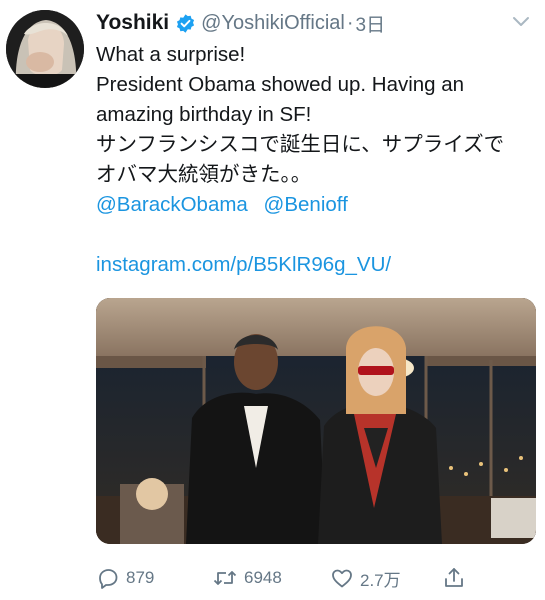 The image size is (545, 600). I want to click on retweet-button: 6948, so click(247, 578).